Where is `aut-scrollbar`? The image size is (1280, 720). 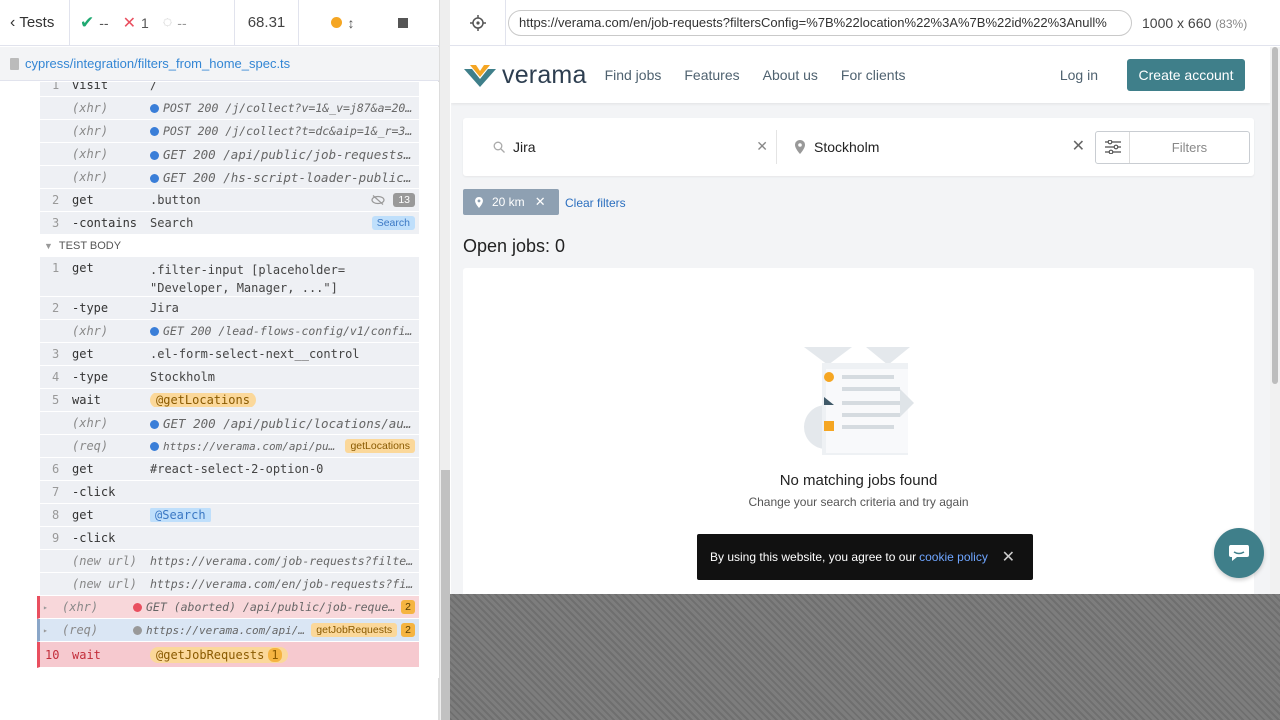
aut-scrollbar is located at coordinates (1275, 320).